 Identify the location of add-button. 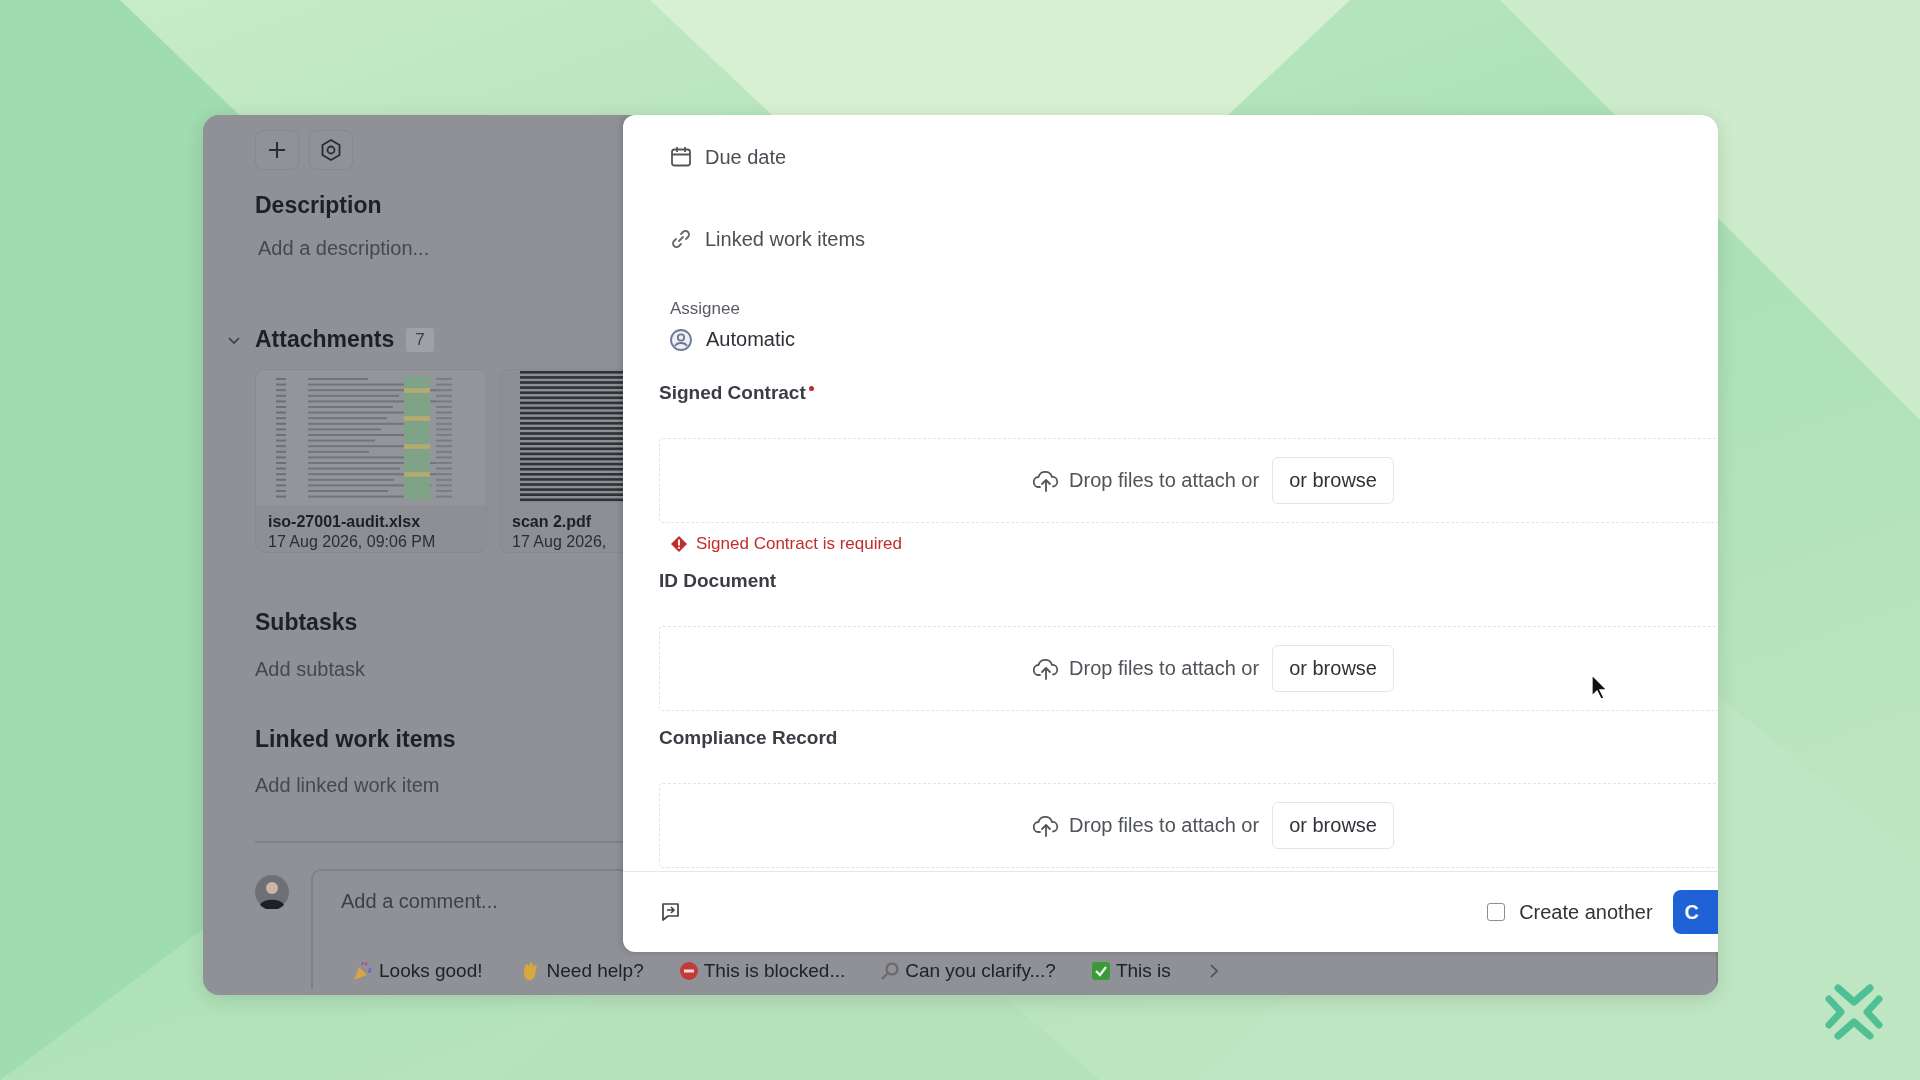
(277, 150).